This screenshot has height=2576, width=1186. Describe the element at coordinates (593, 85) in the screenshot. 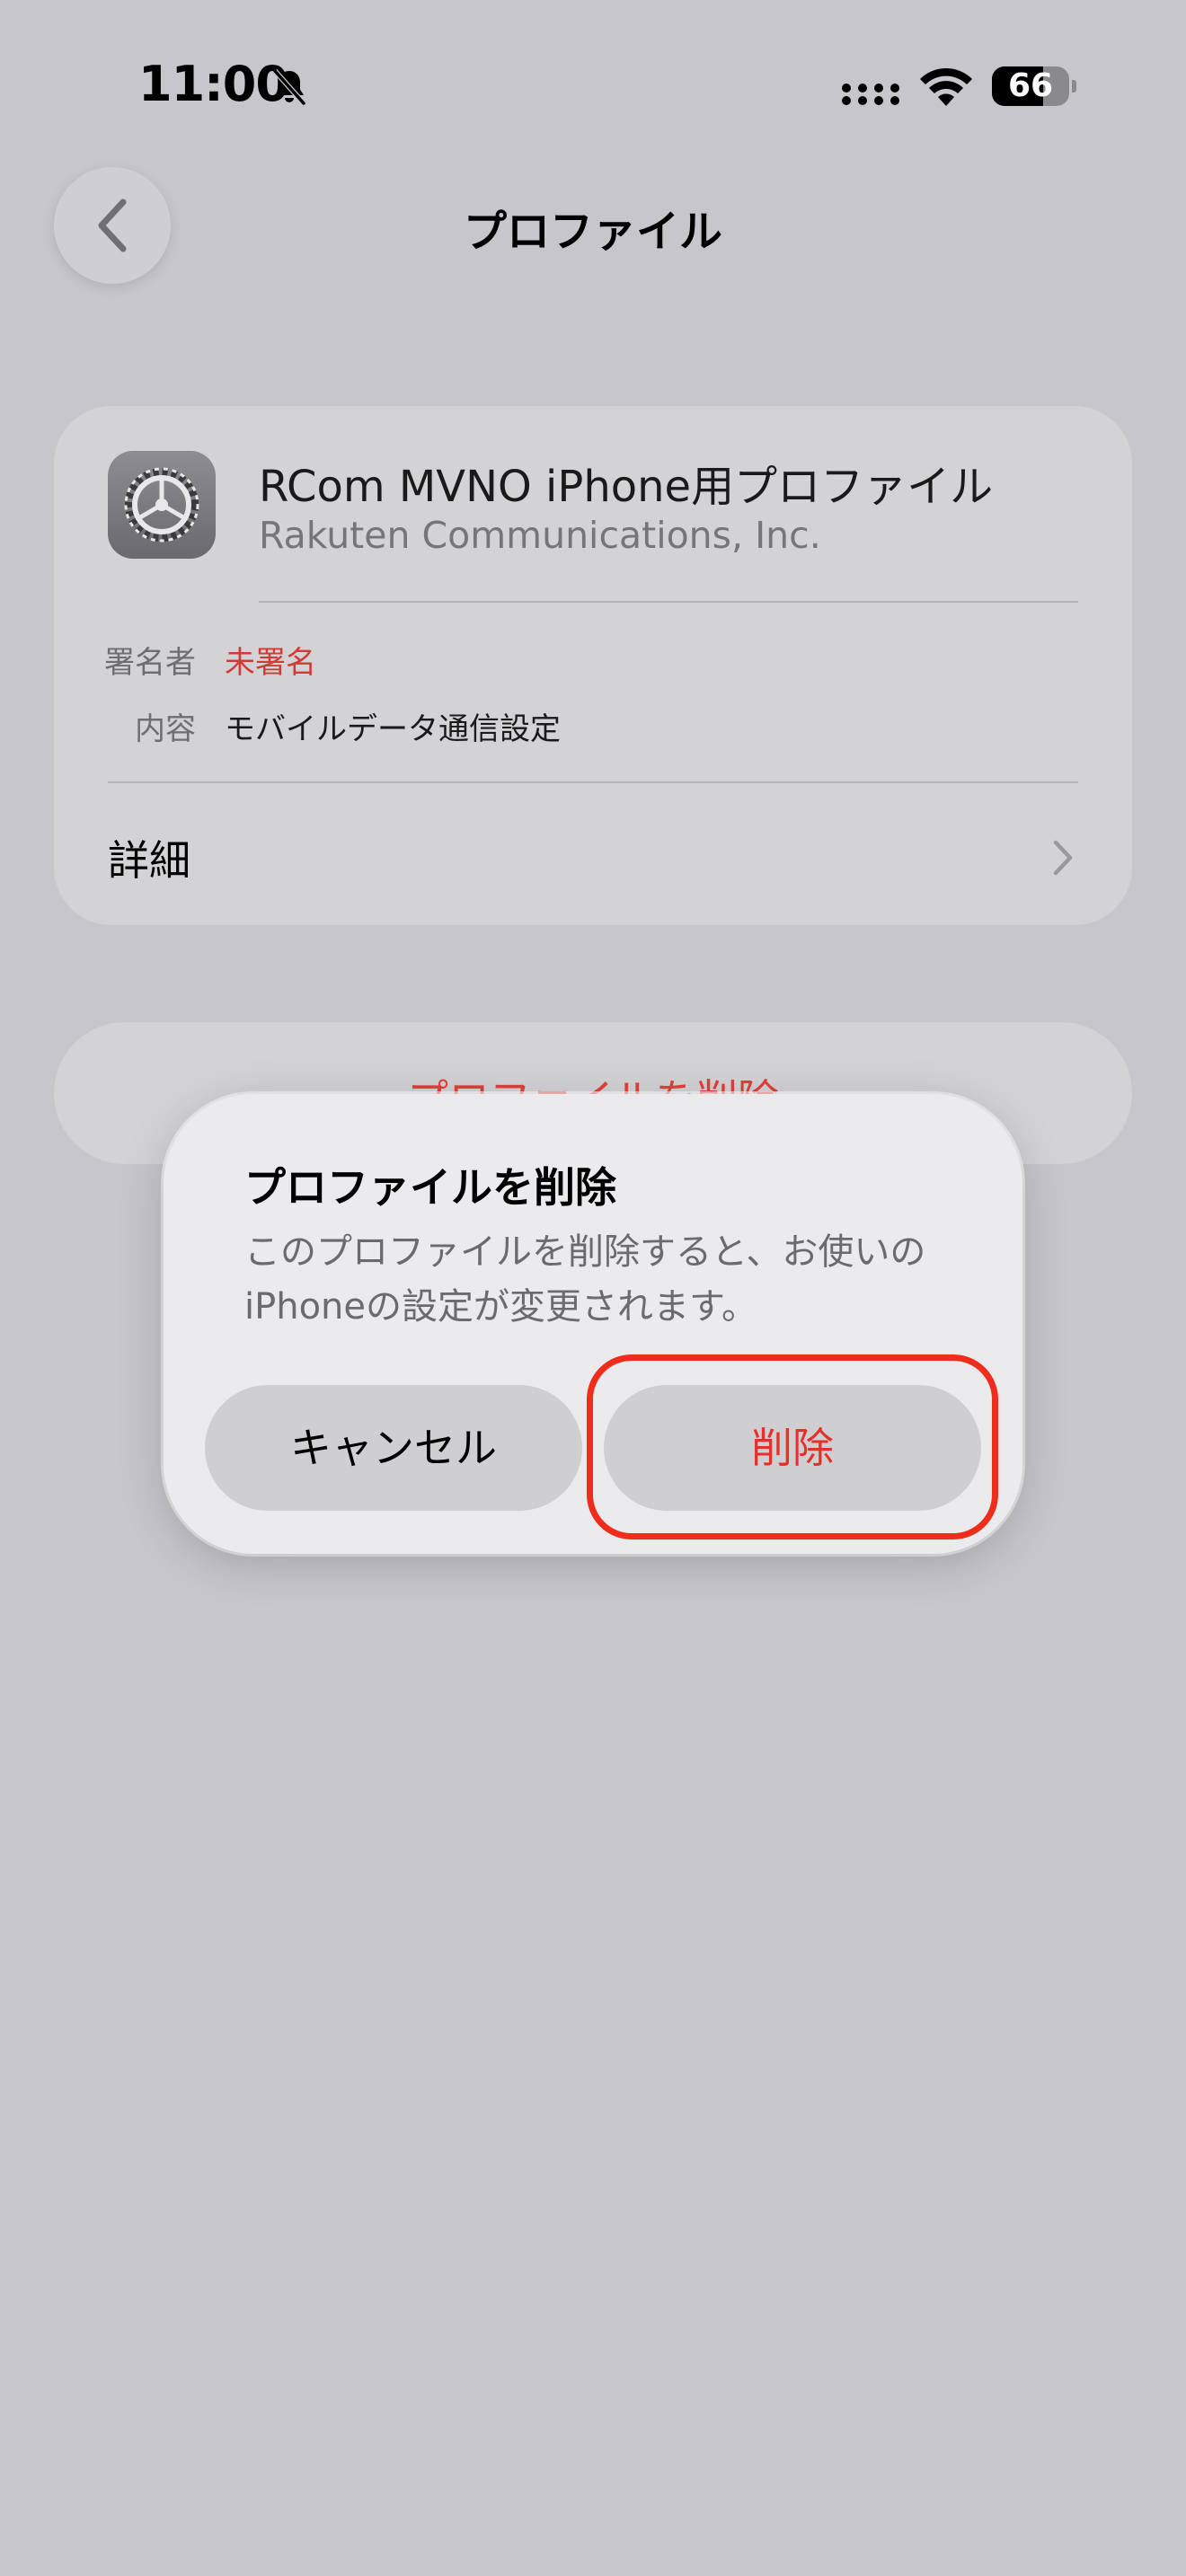

I see `status-bar: 11:00 66` at that location.